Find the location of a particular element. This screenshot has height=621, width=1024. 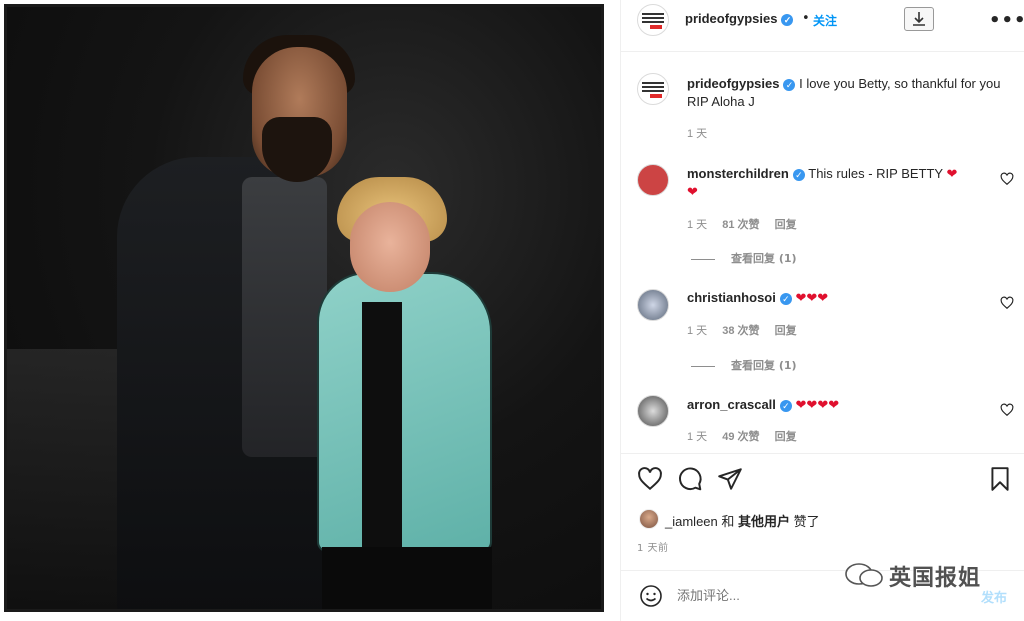

comment-username: arron_crascall is located at coordinates (731, 404).